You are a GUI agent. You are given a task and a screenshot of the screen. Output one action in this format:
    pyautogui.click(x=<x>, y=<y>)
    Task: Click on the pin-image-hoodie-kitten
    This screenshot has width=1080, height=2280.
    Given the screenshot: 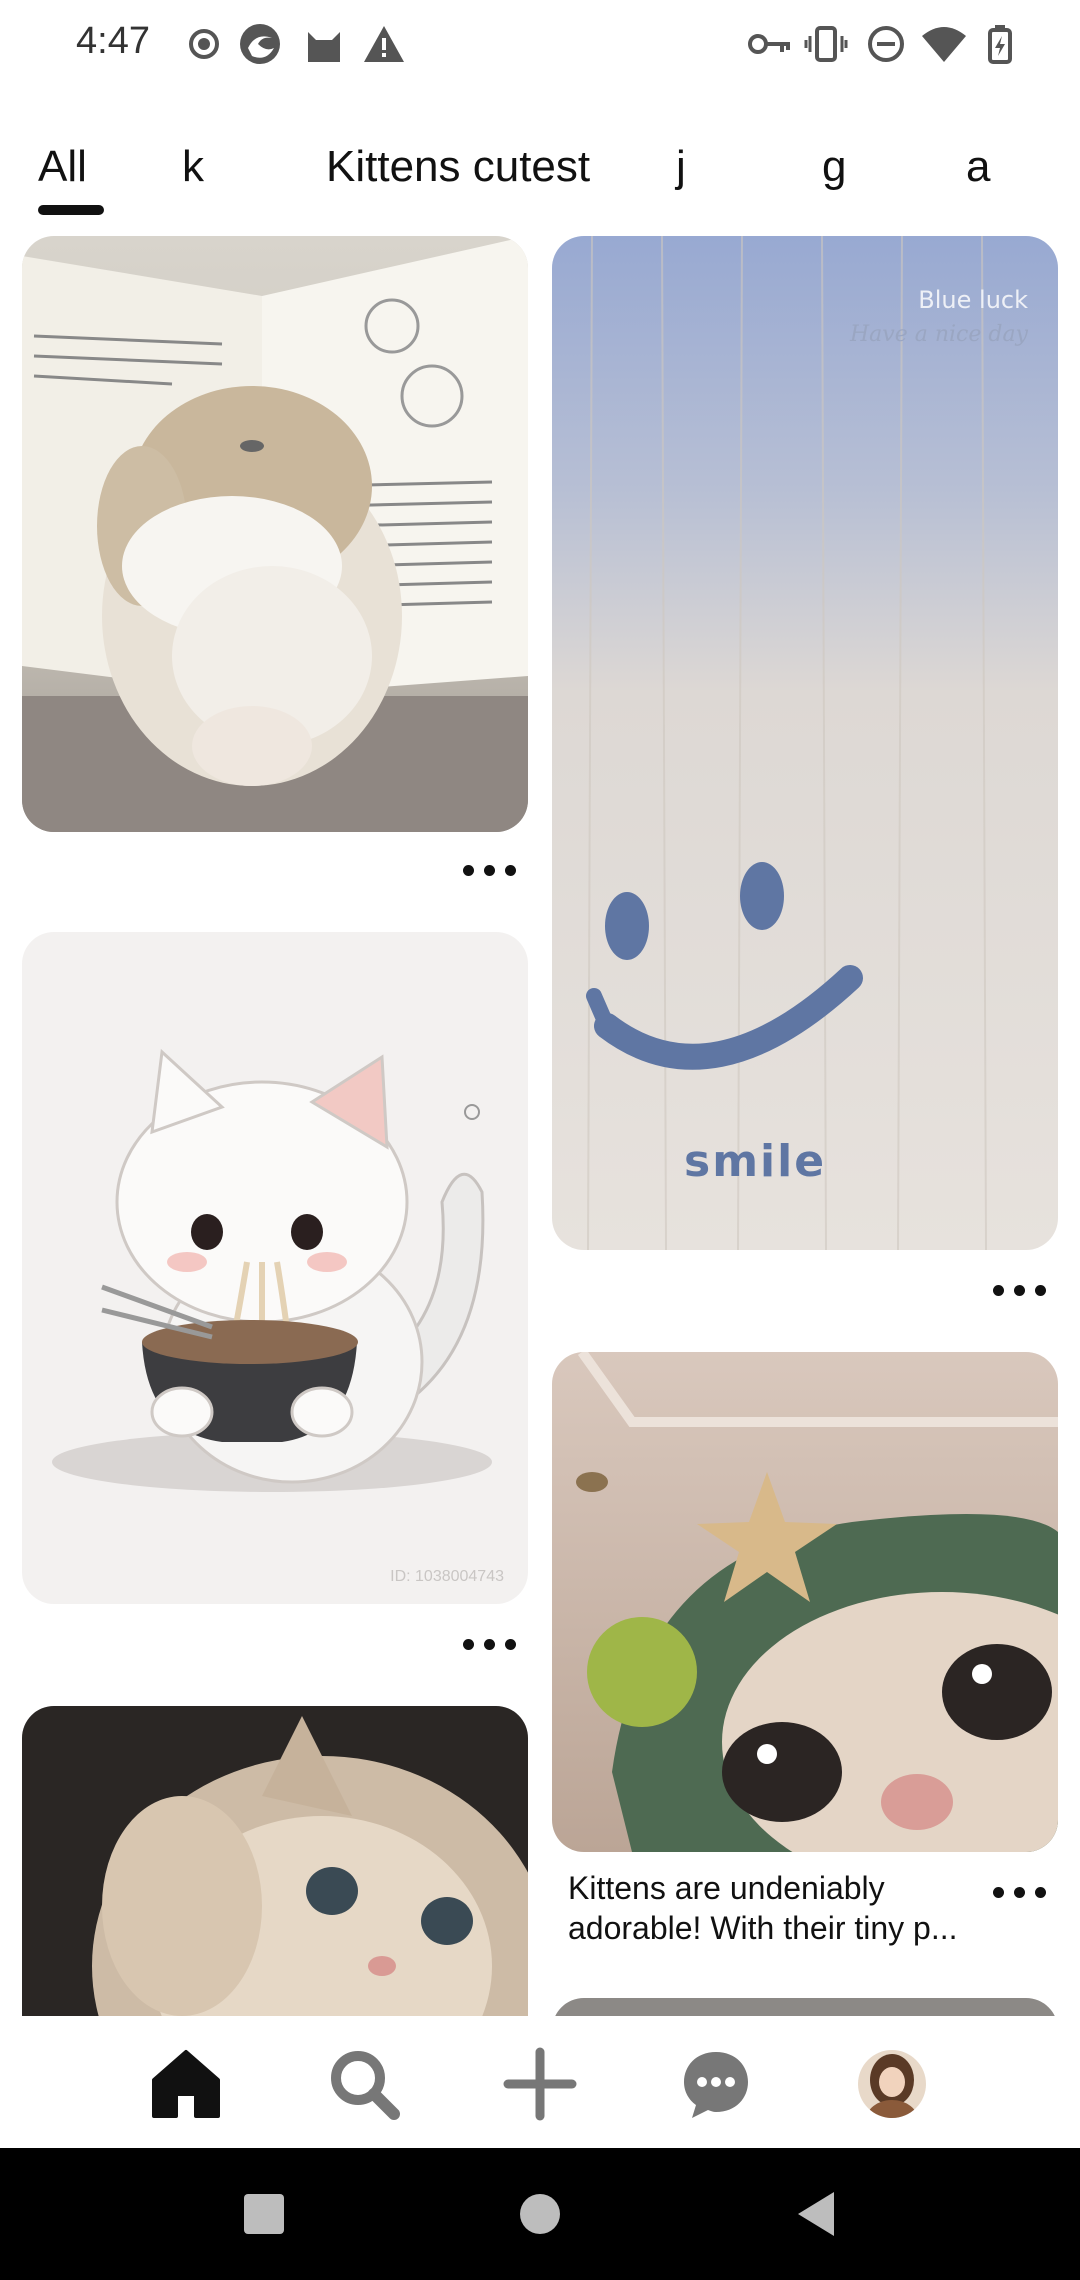 What is the action you would take?
    pyautogui.click(x=805, y=1602)
    